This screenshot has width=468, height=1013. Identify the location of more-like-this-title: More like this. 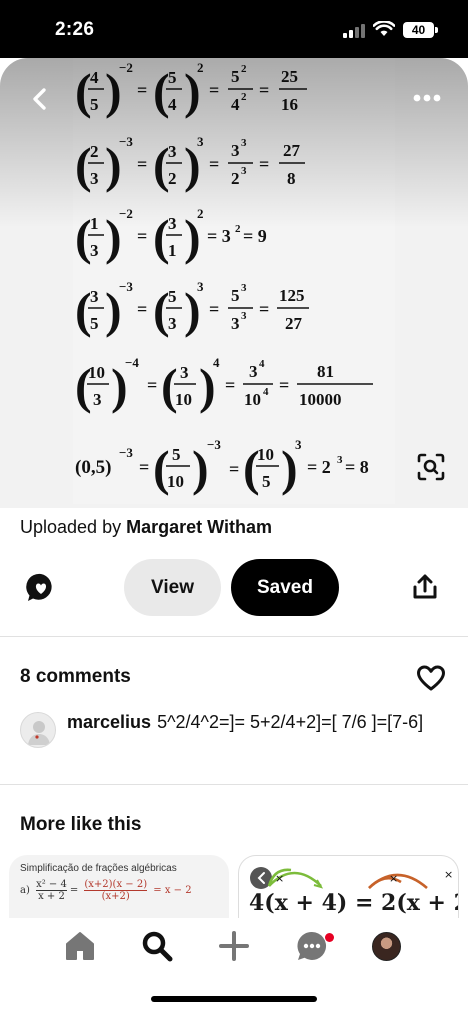
(81, 824).